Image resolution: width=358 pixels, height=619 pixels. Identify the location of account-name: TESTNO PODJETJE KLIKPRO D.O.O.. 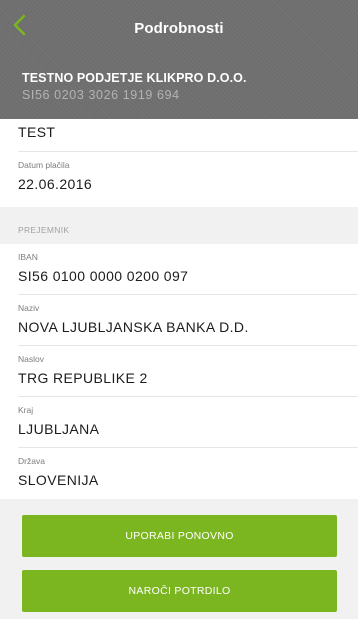
(134, 78).